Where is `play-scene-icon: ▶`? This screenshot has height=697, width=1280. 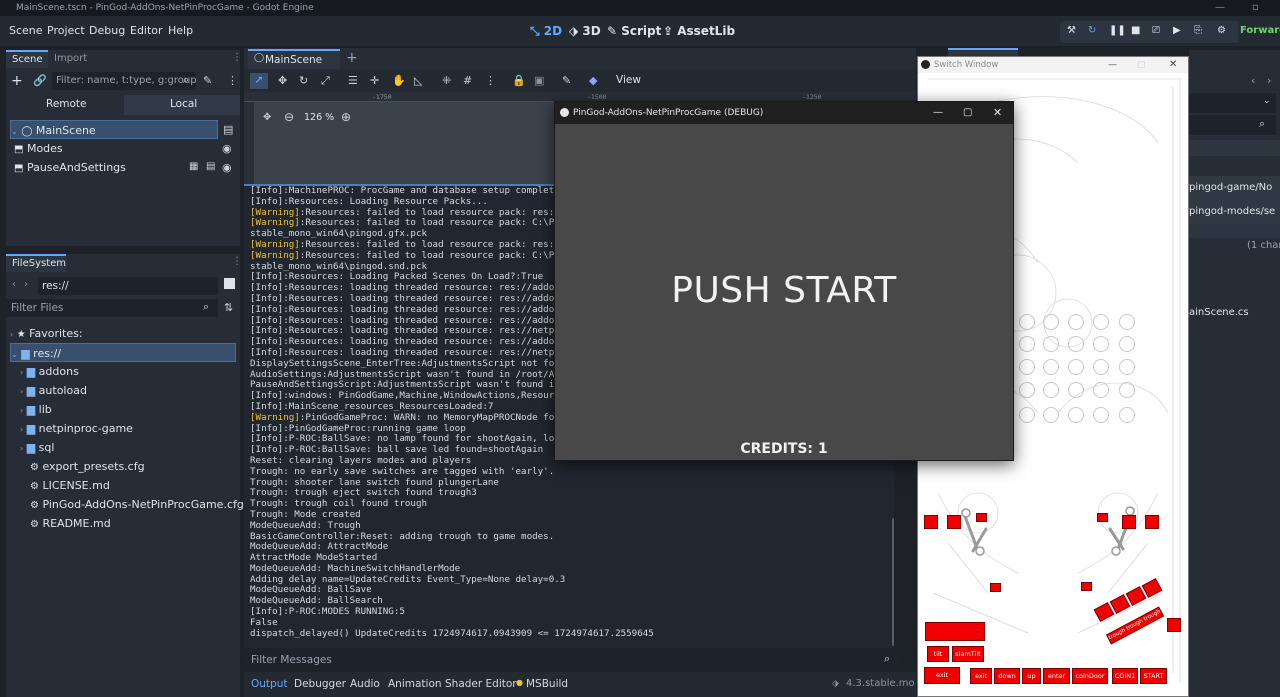
play-scene-icon: ▶ is located at coordinates (1177, 30).